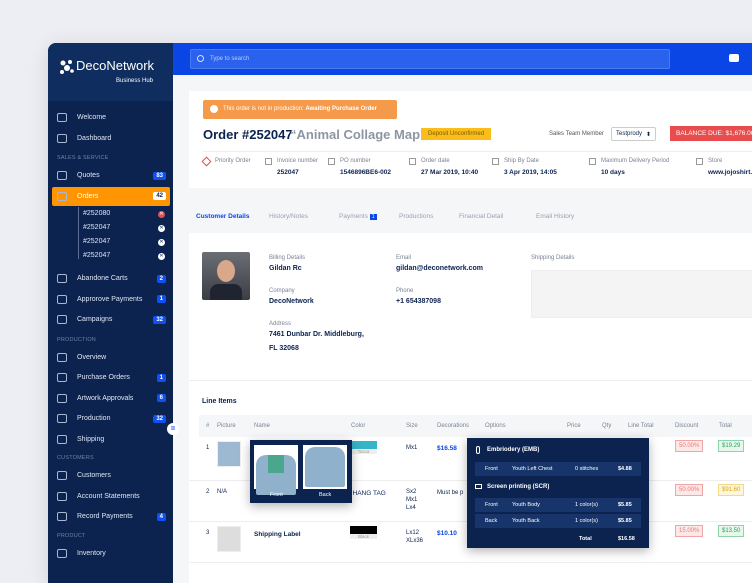 This screenshot has width=752, height=583. What do you see at coordinates (262, 426) in the screenshot?
I see `column-header: Name` at bounding box center [262, 426].